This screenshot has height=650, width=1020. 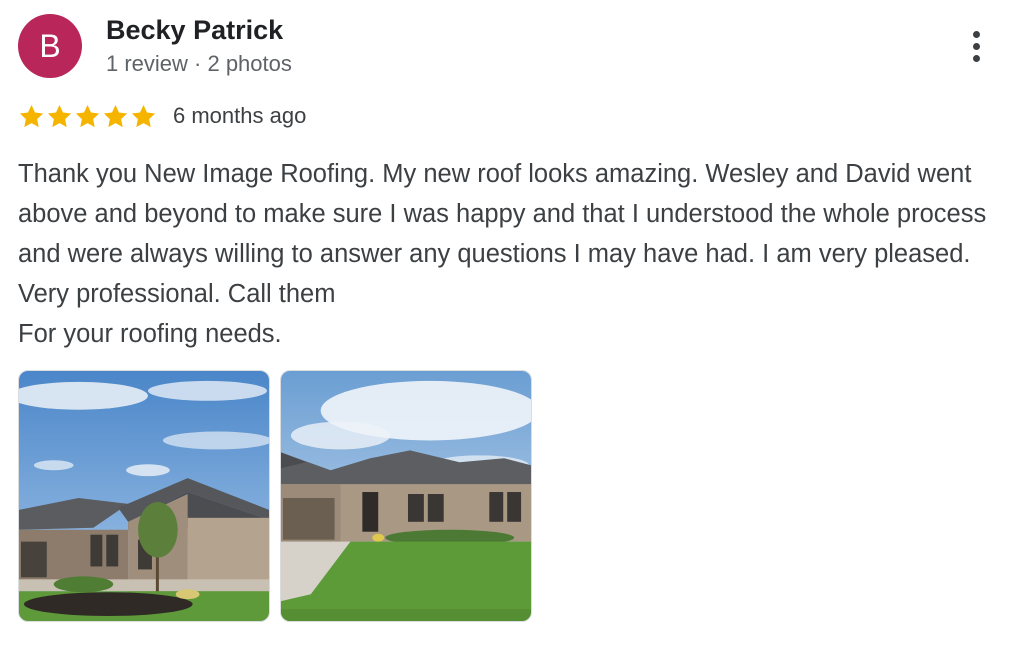 What do you see at coordinates (162, 116) in the screenshot?
I see `rating-row: 6 months ago` at bounding box center [162, 116].